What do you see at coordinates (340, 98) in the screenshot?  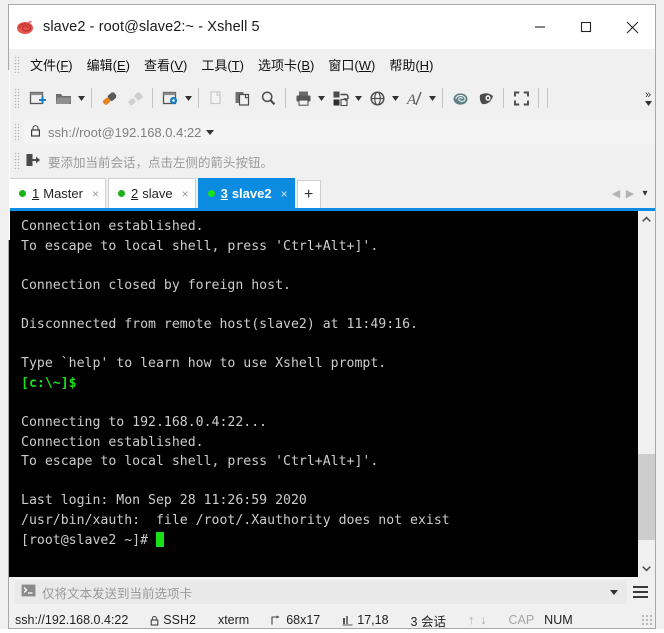 I see `file-transfer-icon` at bounding box center [340, 98].